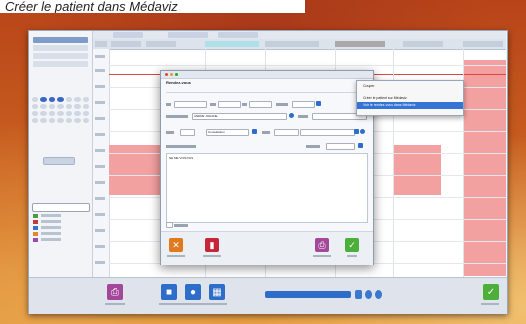 This screenshot has height=324, width=526. What do you see at coordinates (166, 74) in the screenshot?
I see `close-window-button` at bounding box center [166, 74].